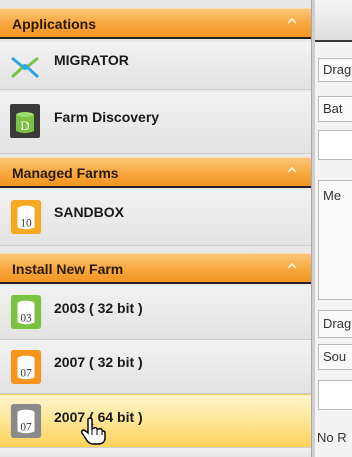 This screenshot has height=457, width=352. What do you see at coordinates (332, 437) in the screenshot?
I see `no-results-text: No R` at bounding box center [332, 437].